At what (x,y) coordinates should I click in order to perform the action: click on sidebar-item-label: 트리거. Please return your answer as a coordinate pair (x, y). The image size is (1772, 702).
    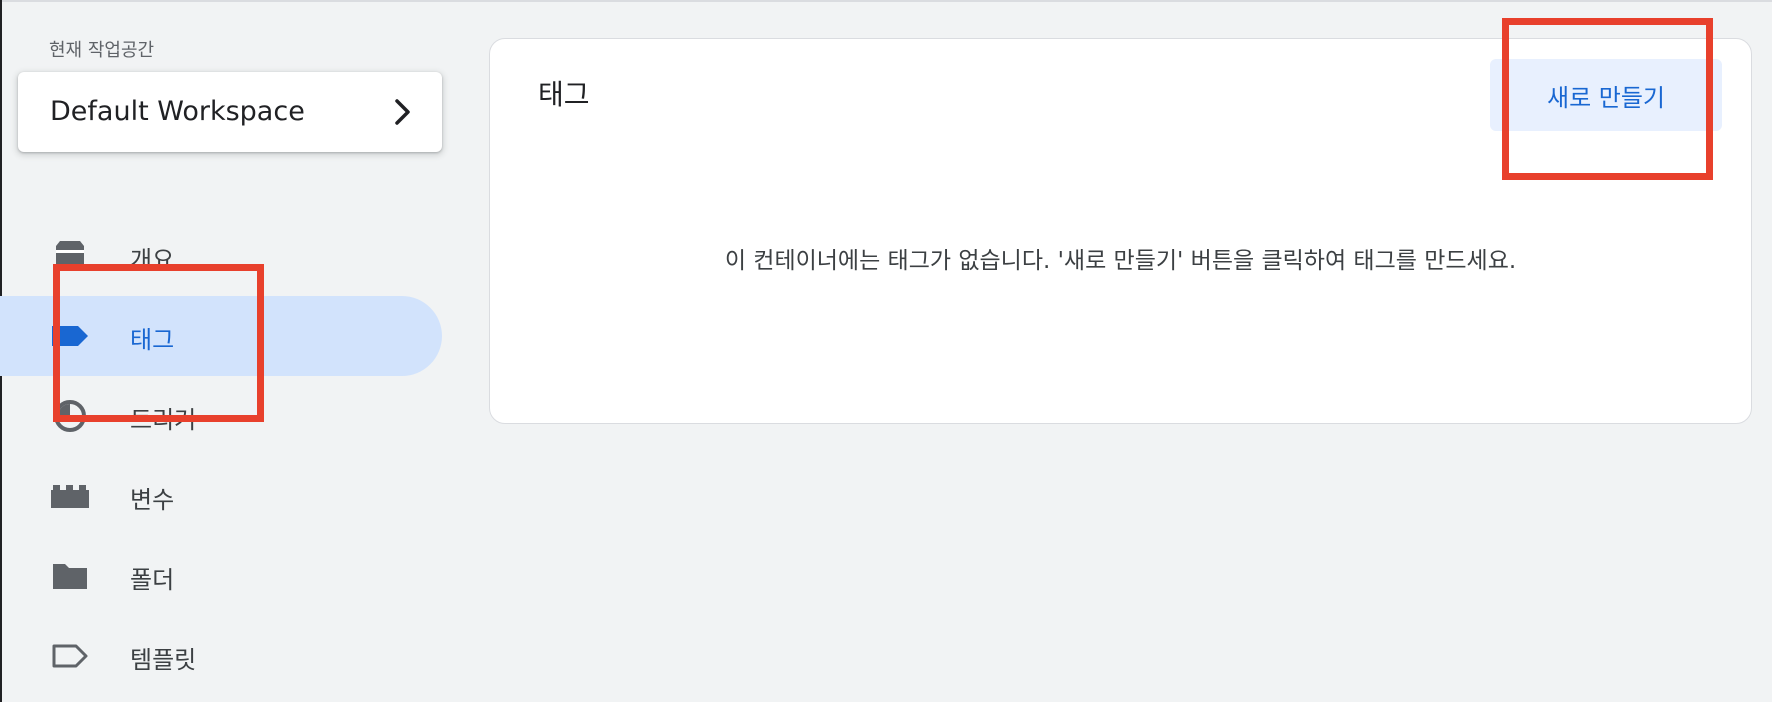
    Looking at the image, I should click on (163, 420).